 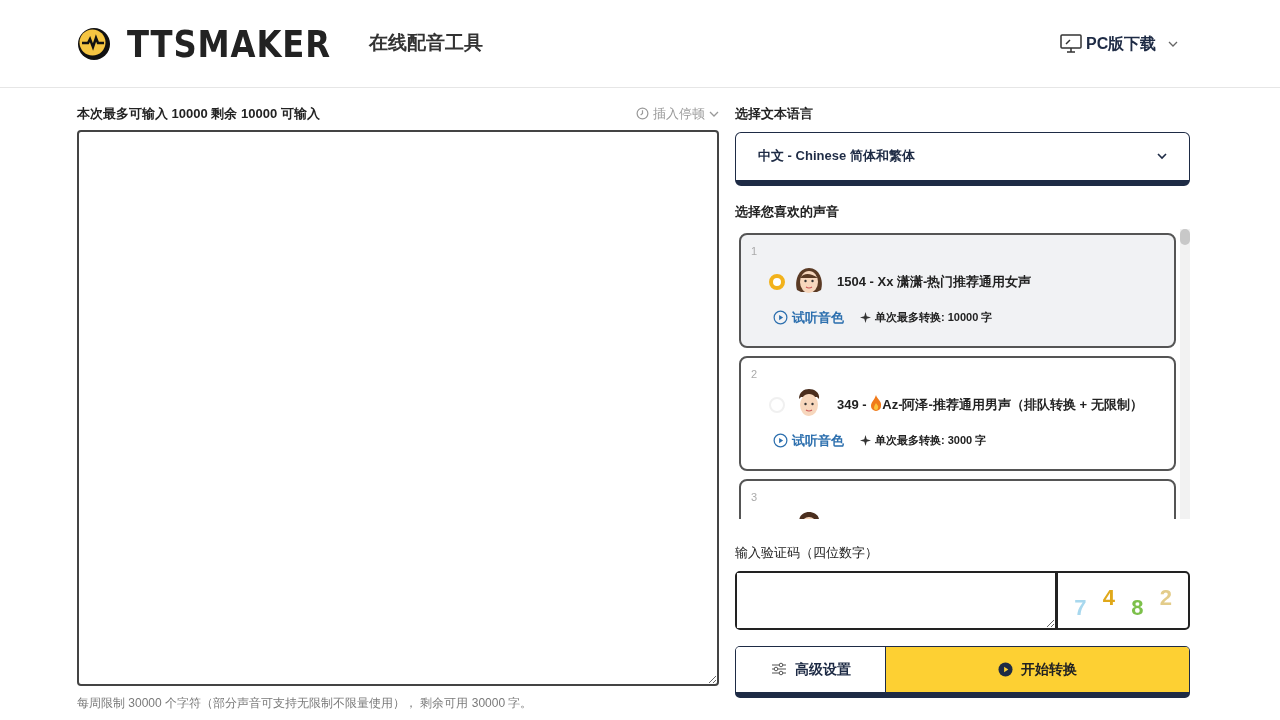 I want to click on radio-button, so click(x=777, y=281).